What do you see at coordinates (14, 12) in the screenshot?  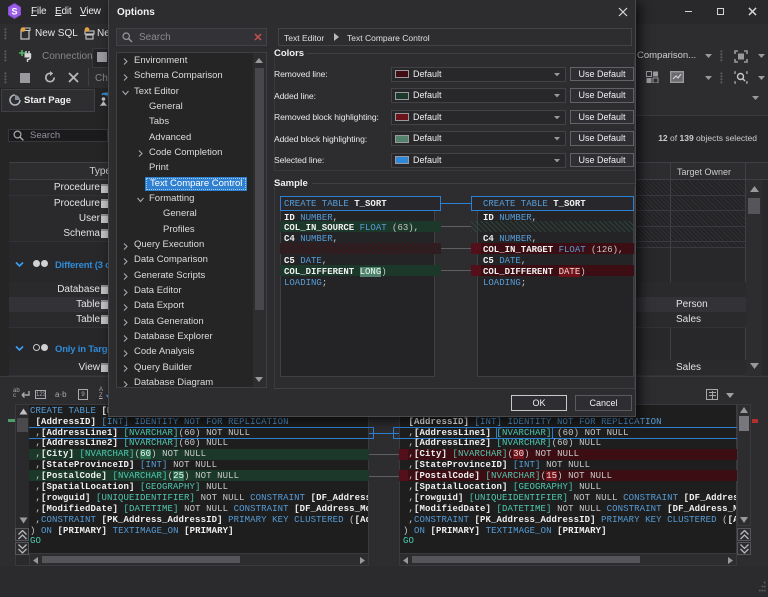 I see `svg-text: S` at bounding box center [14, 12].